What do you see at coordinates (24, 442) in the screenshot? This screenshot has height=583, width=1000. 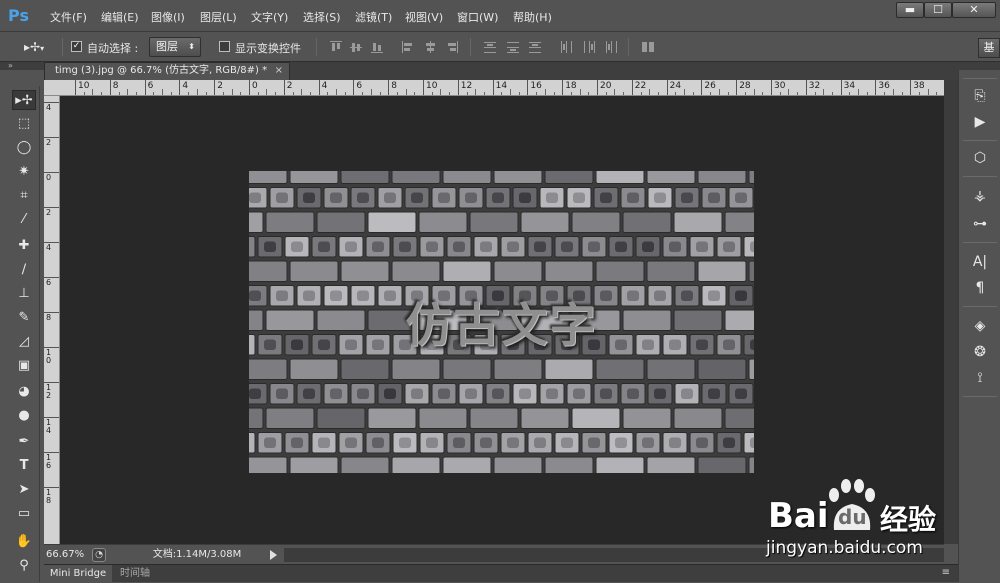 I see `pen-tool-icon: ✒` at bounding box center [24, 442].